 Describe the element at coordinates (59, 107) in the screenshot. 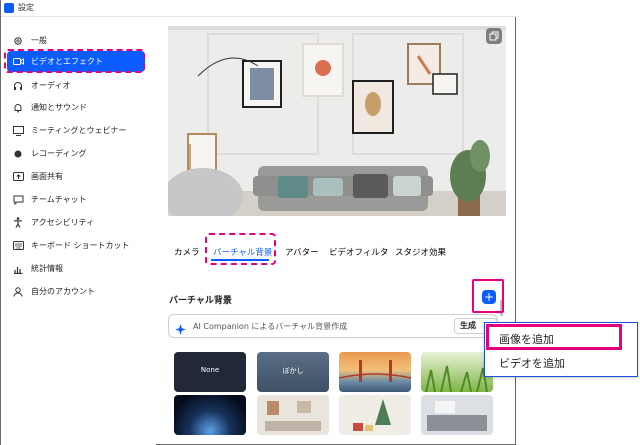

I see `sidebar-item-label: 通知とサウンド` at that location.